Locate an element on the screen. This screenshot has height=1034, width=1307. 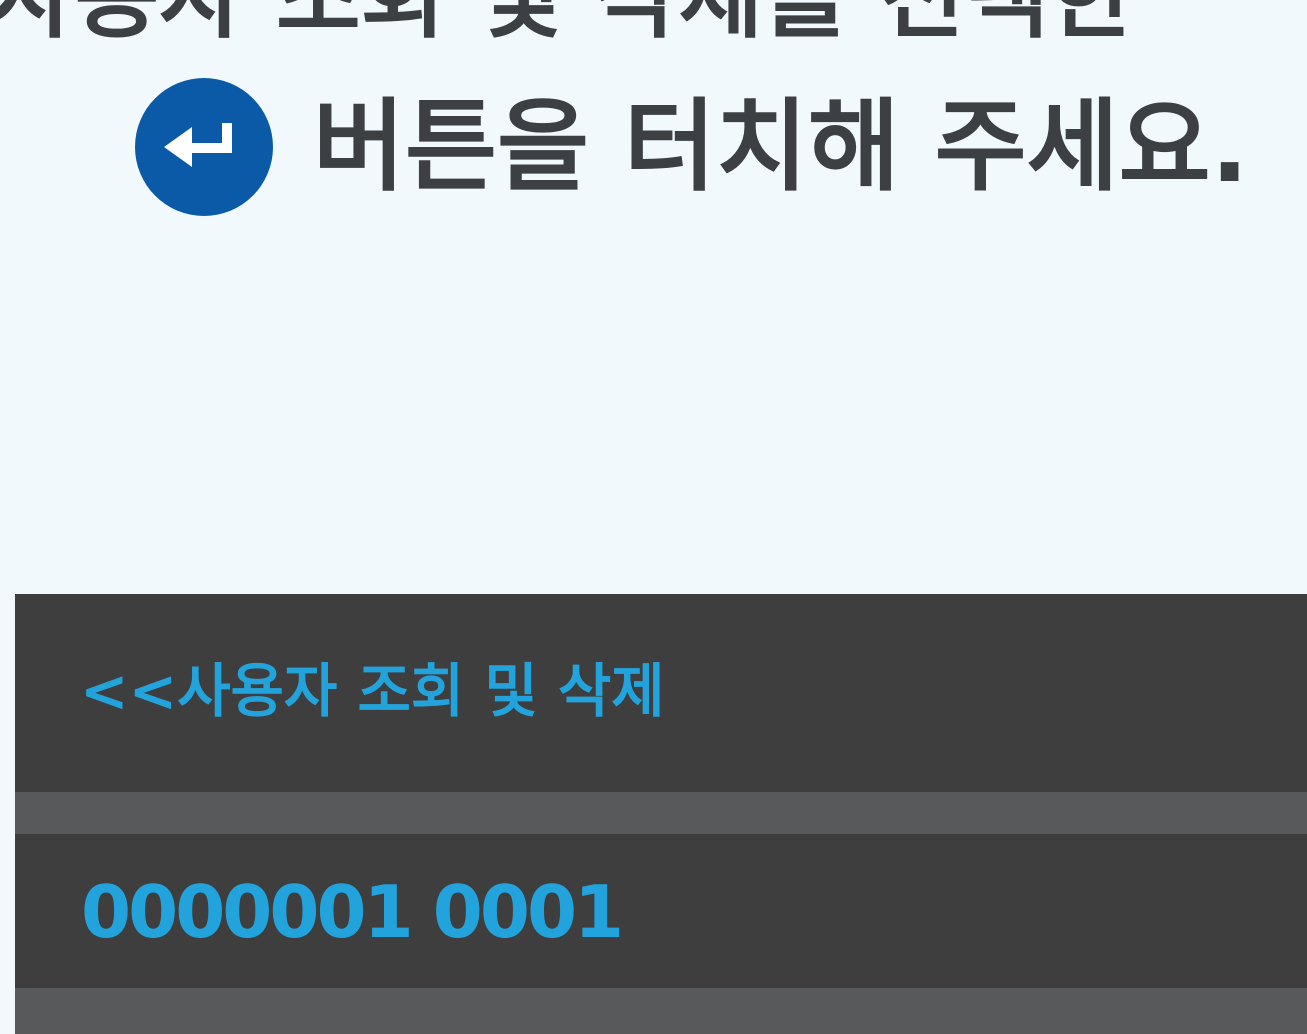
enter-arrow-glyph is located at coordinates (198, 145).